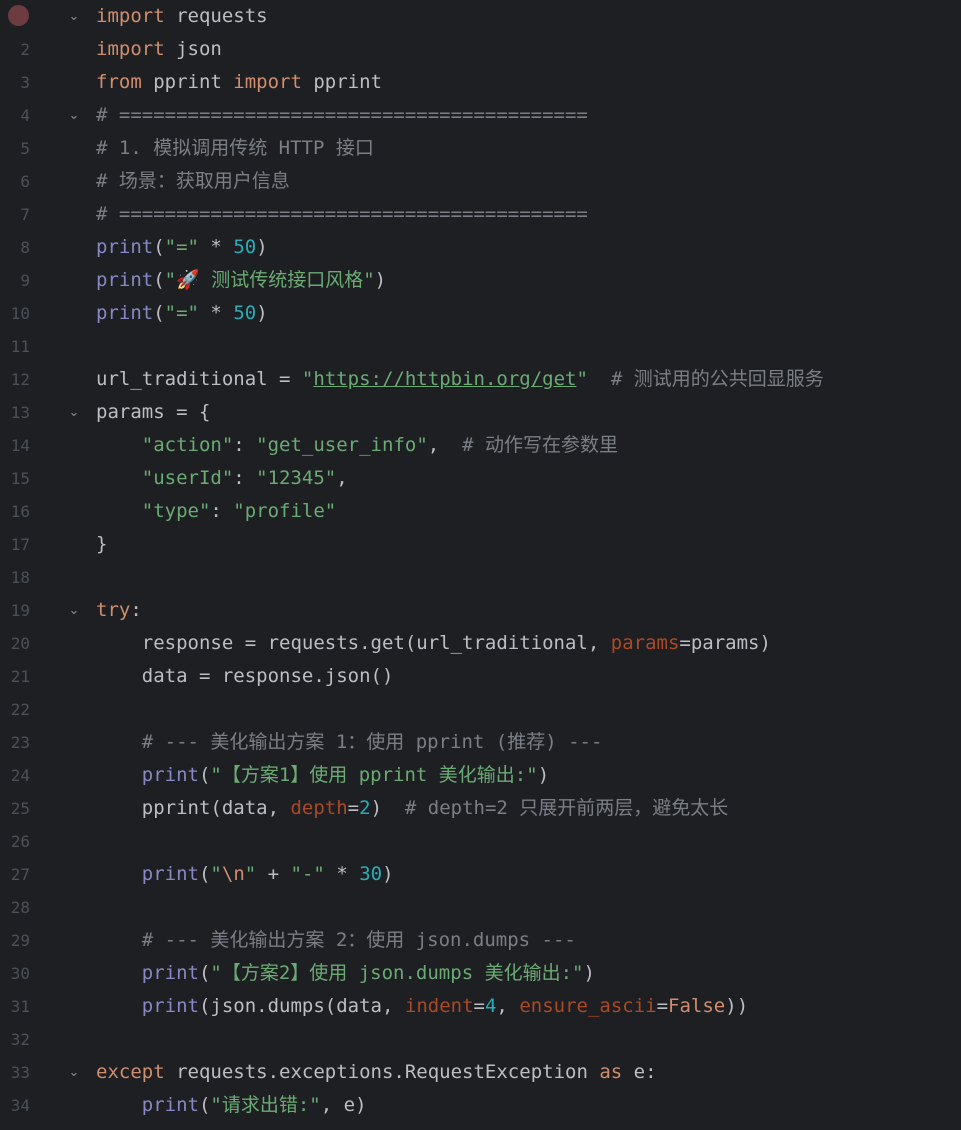 Image resolution: width=961 pixels, height=1130 pixels. Describe the element at coordinates (25, 181) in the screenshot. I see `line-number: 6` at that location.